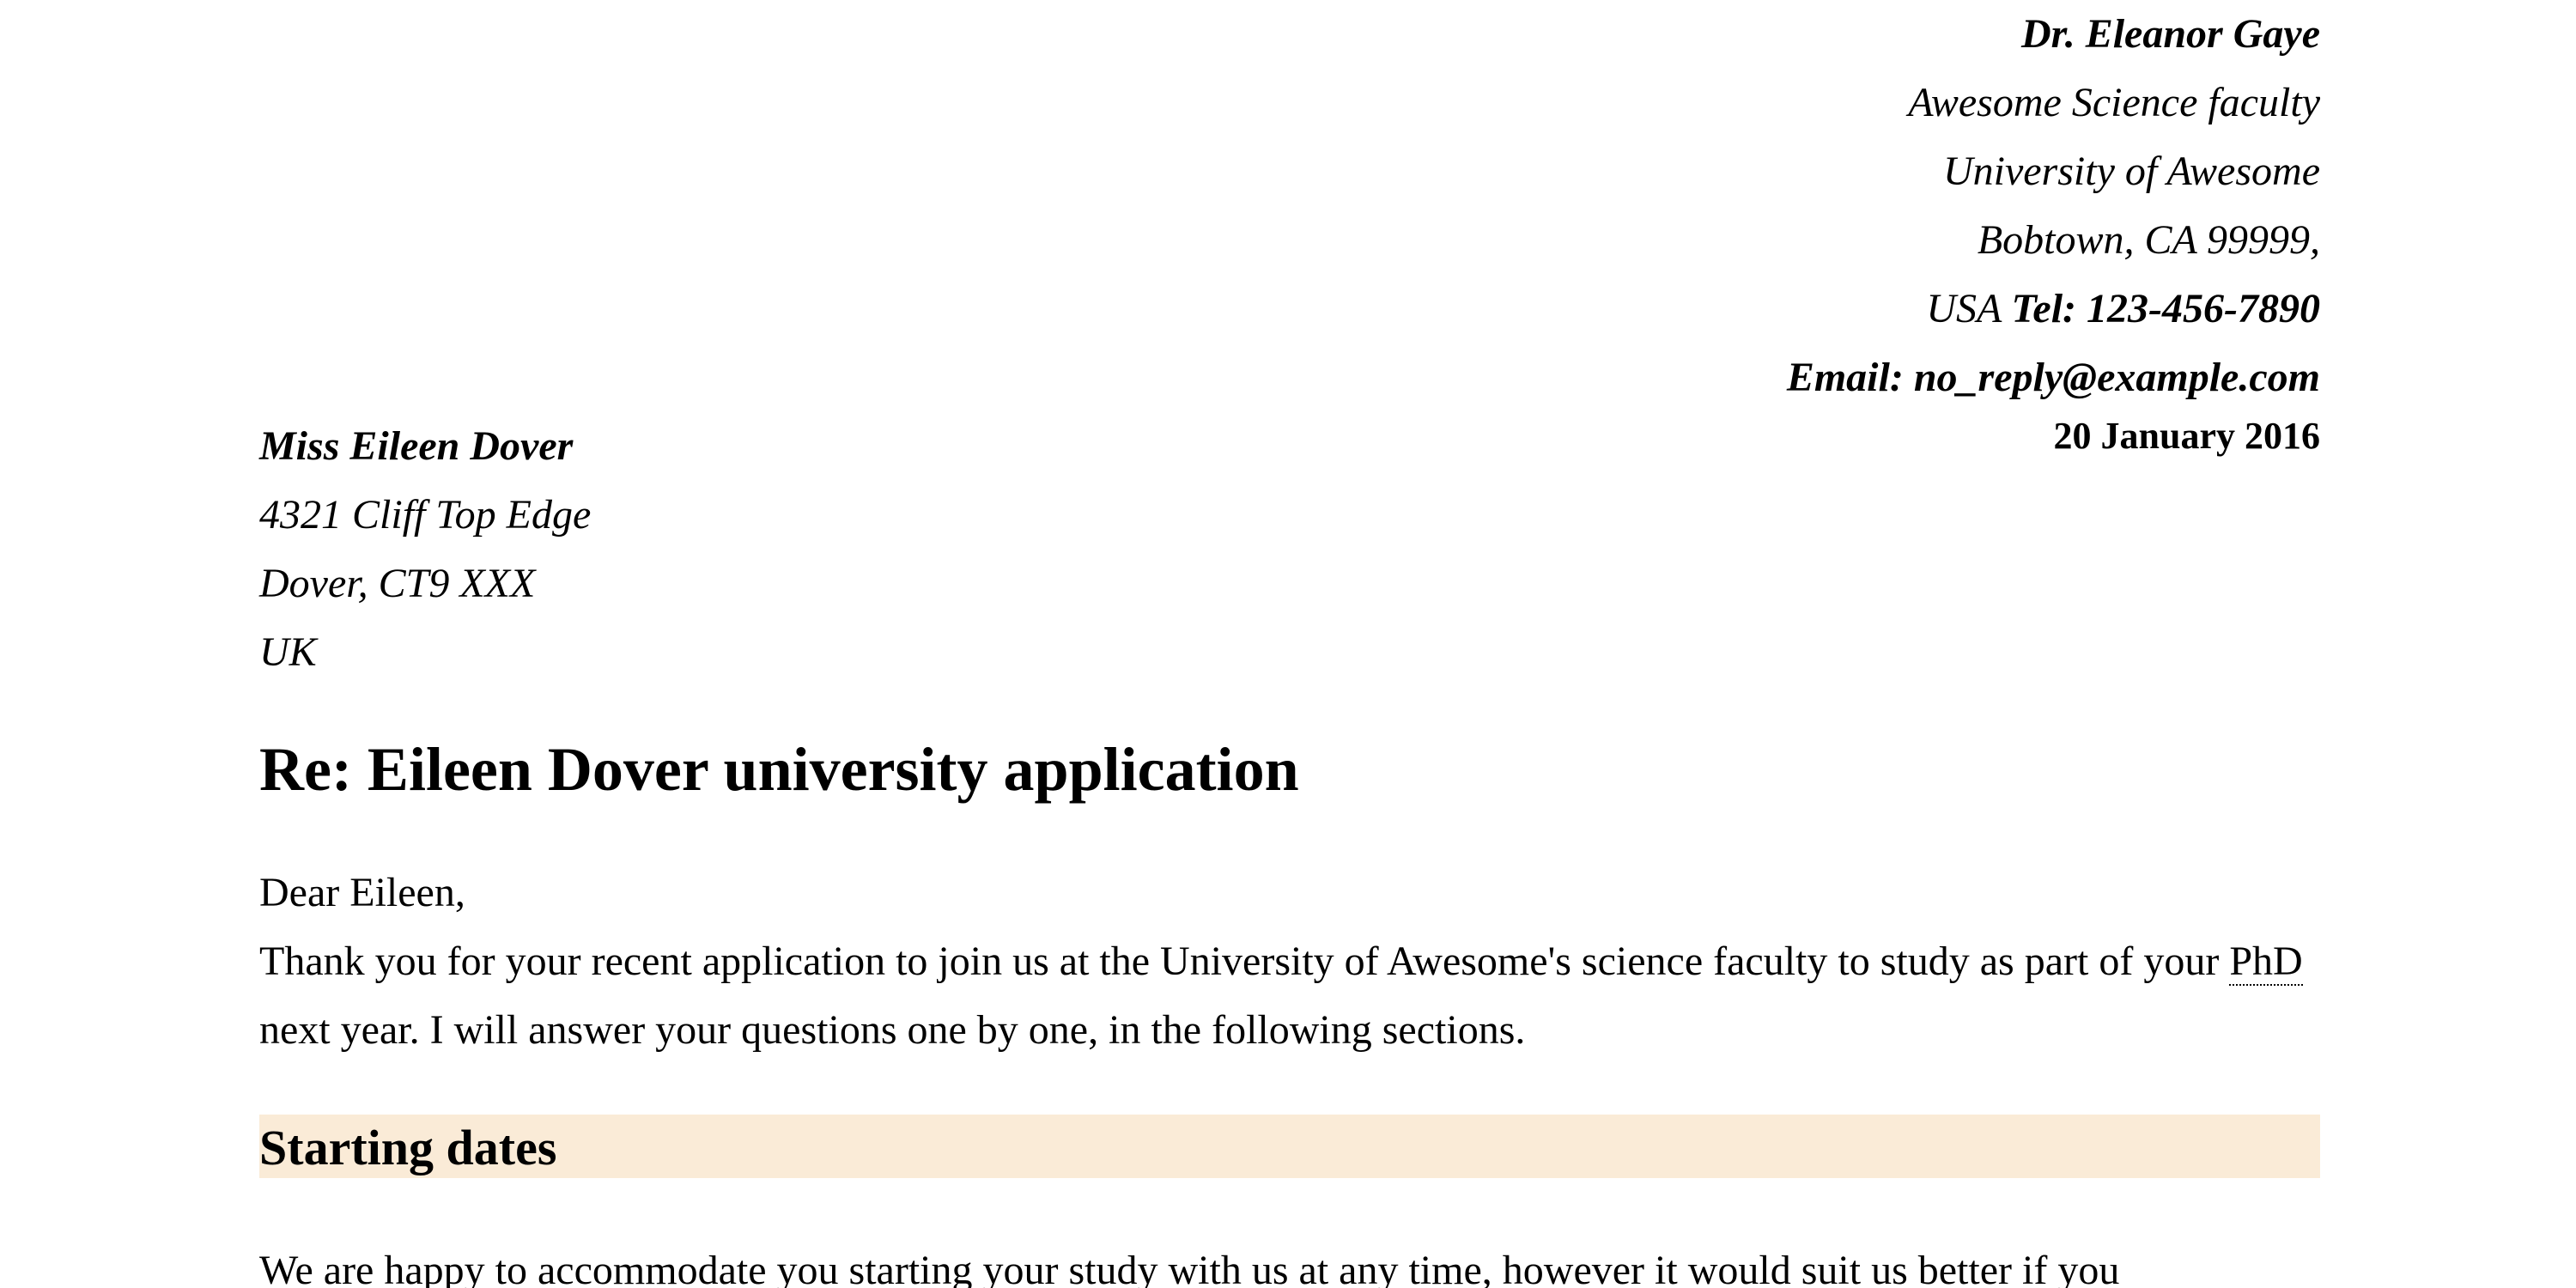 The image size is (2576, 1288). What do you see at coordinates (417, 446) in the screenshot?
I see `recipient-name: Miss Eileen Dover` at bounding box center [417, 446].